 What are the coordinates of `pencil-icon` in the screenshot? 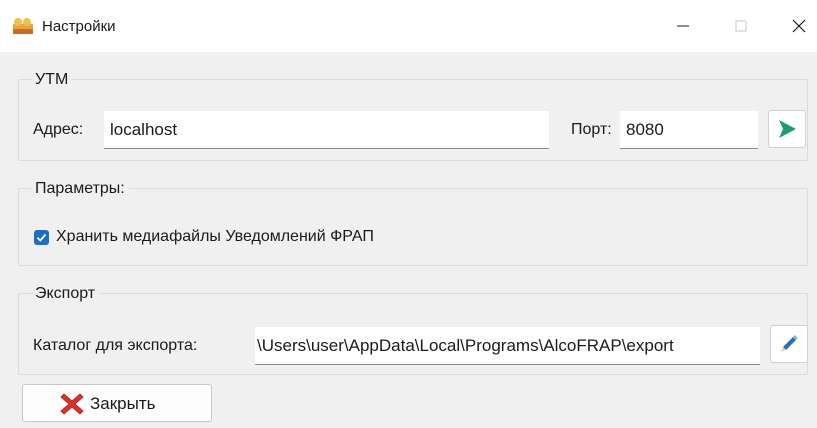 It's located at (789, 343).